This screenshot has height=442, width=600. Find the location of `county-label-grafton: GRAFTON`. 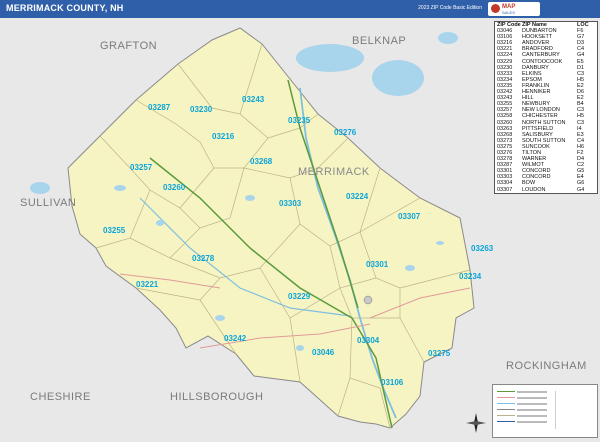

county-label-grafton: GRAFTON is located at coordinates (129, 46).